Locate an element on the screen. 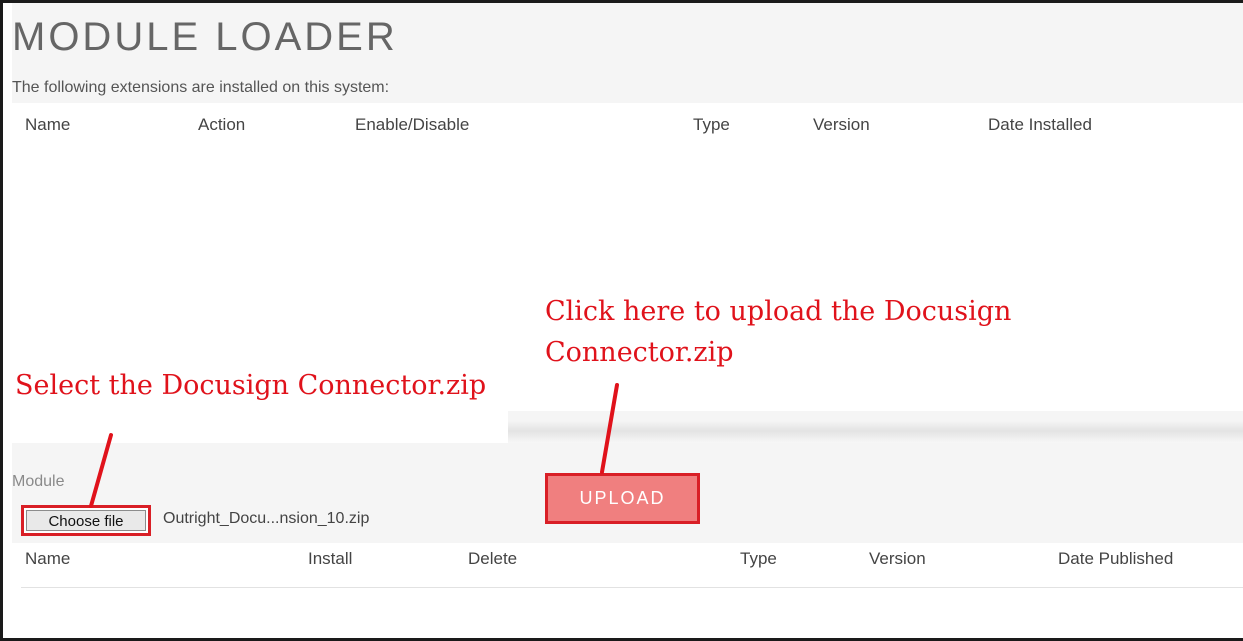 This screenshot has height=641, width=1243. select-pointer-line is located at coordinates (101, 470).